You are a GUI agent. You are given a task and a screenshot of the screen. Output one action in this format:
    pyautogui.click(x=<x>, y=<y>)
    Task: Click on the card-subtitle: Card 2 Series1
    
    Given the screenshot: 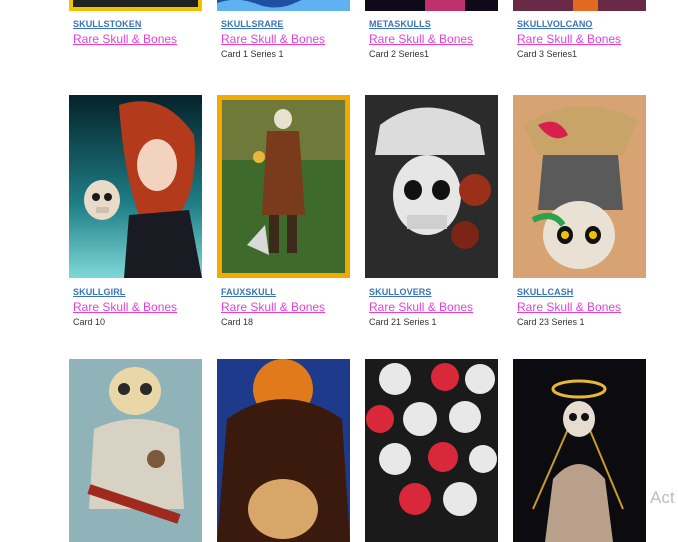 What is the action you would take?
    pyautogui.click(x=399, y=54)
    